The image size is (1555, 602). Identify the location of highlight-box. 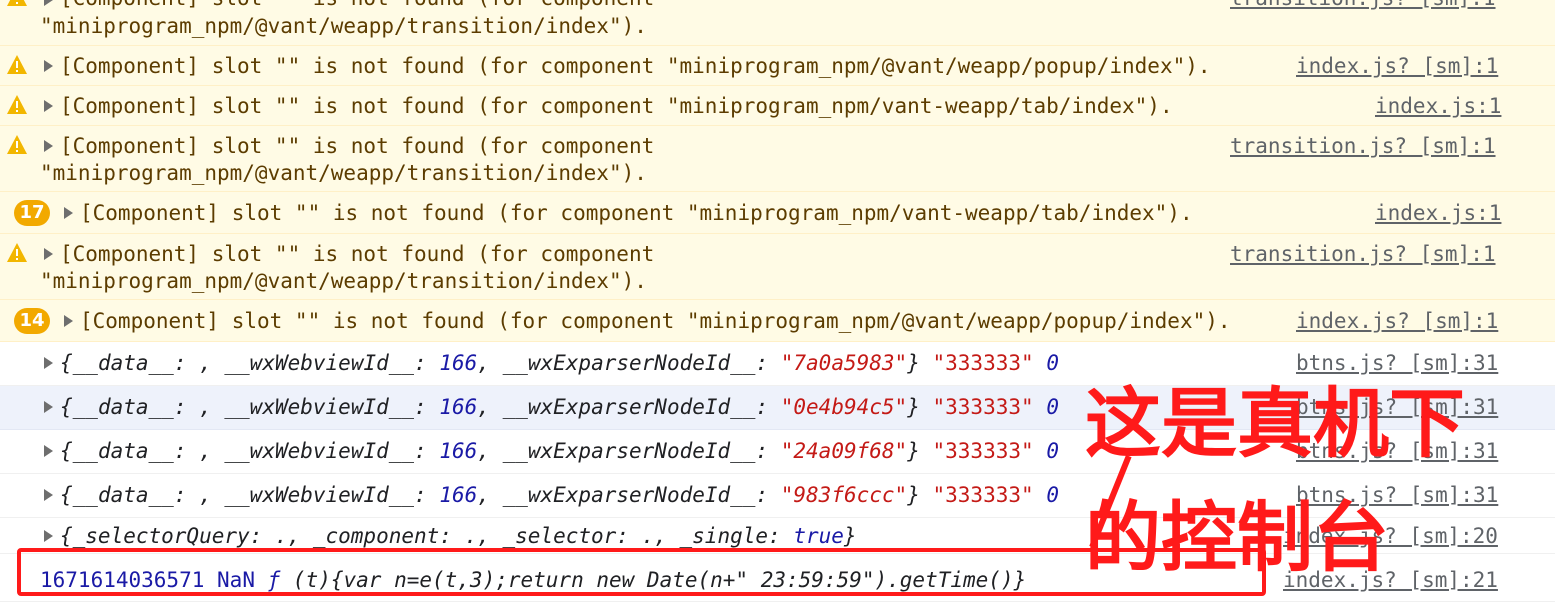
(641, 572).